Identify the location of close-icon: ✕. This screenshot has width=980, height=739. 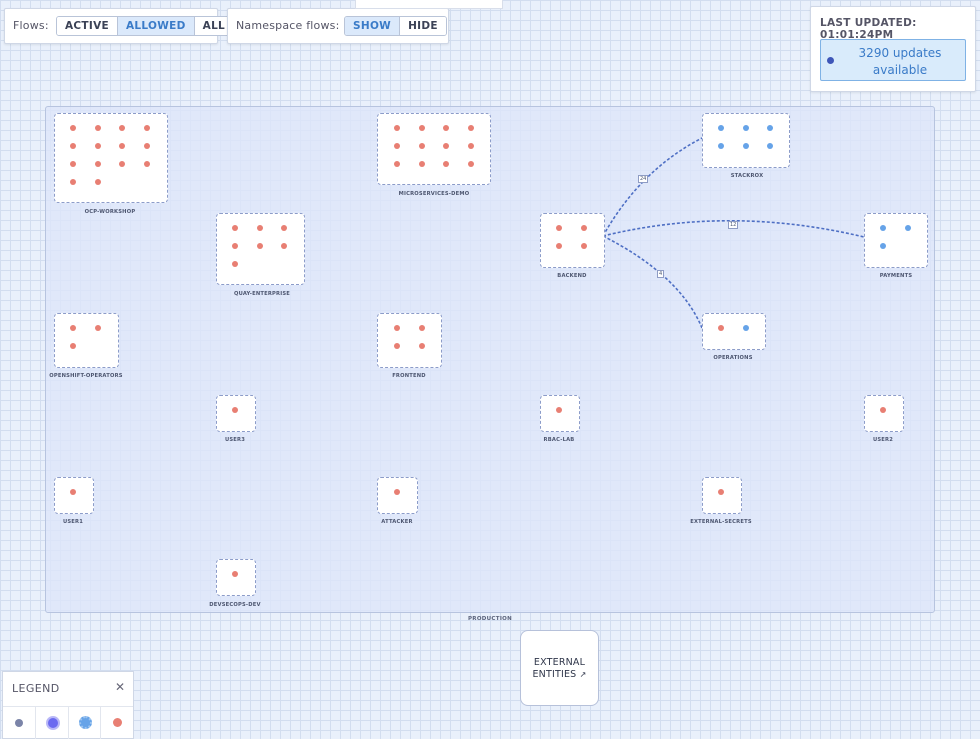
(120, 687).